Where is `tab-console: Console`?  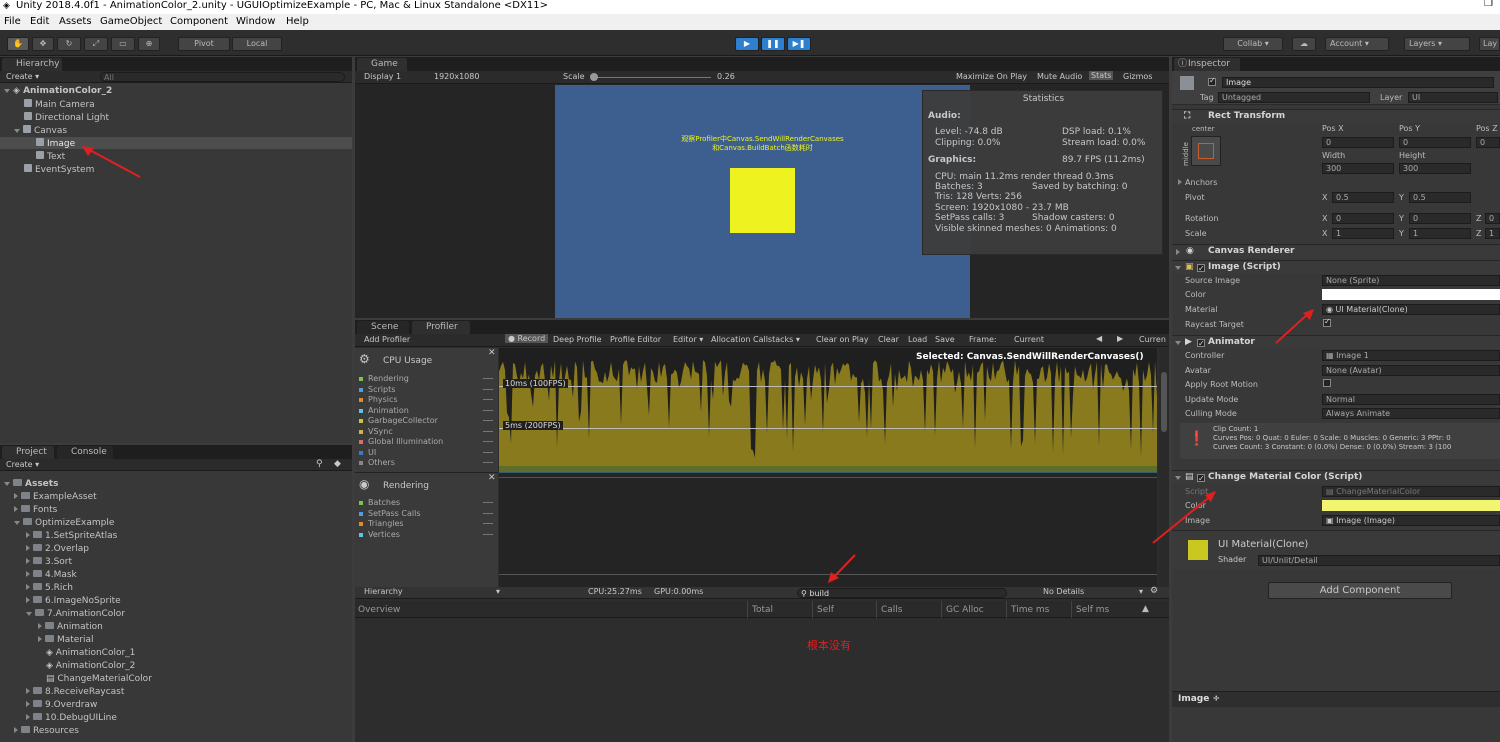 tab-console: Console is located at coordinates (85, 452).